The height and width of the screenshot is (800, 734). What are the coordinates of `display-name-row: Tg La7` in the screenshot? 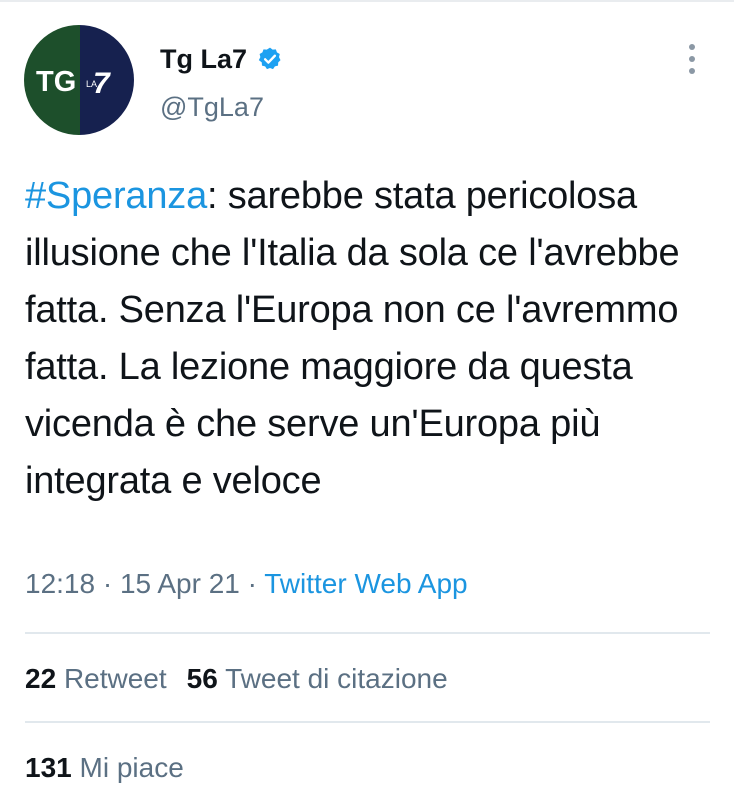 It's located at (221, 59).